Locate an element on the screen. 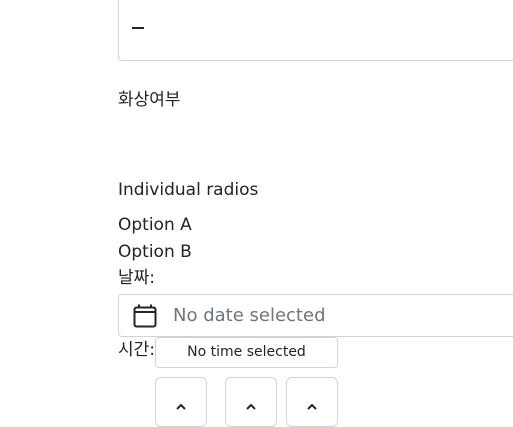  burn-status-label: 화상여부 is located at coordinates (149, 100).